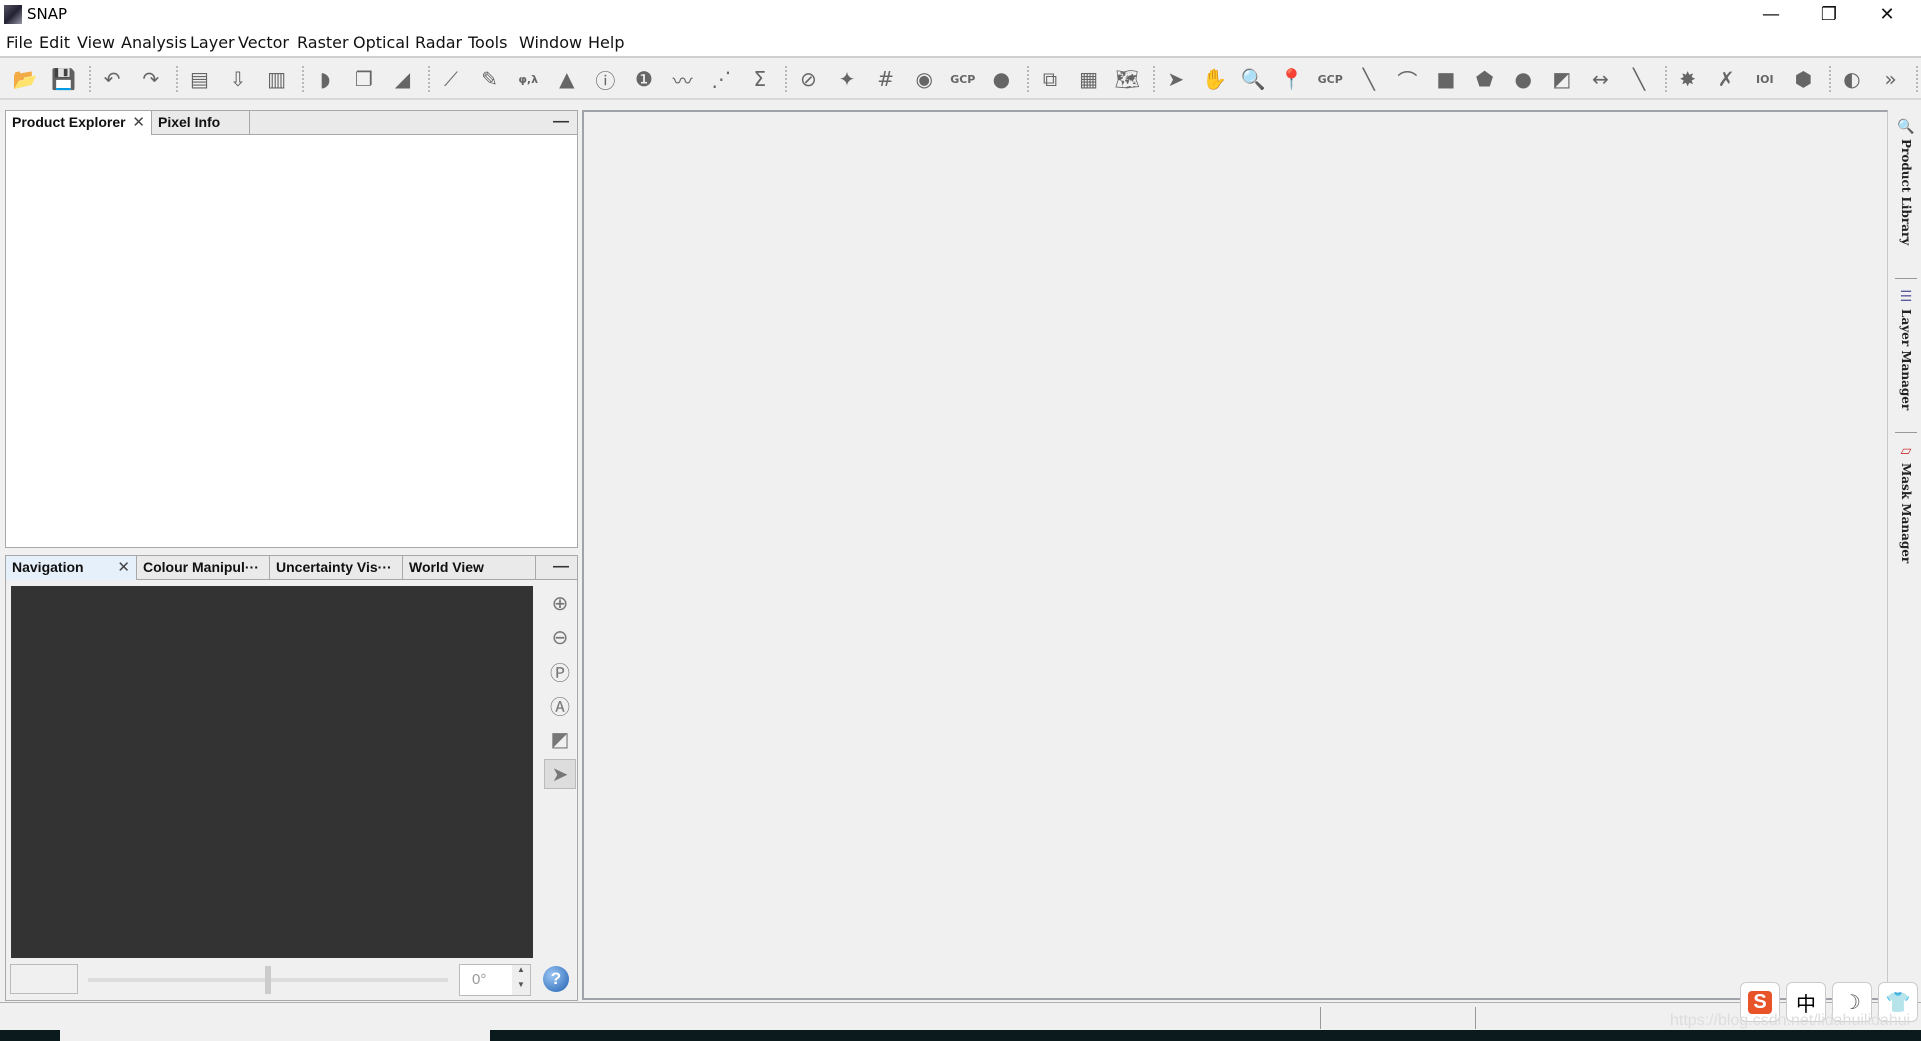 This screenshot has height=1041, width=1921. I want to click on zoom-pixel-icon: Ⓟ, so click(560, 671).